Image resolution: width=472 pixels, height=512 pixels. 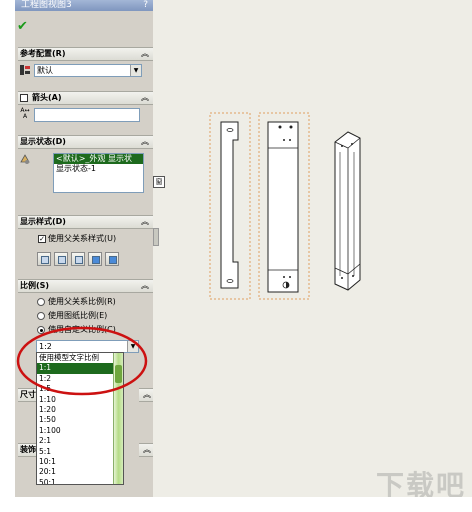 I want to click on drawing-views, so click(x=285, y=206).